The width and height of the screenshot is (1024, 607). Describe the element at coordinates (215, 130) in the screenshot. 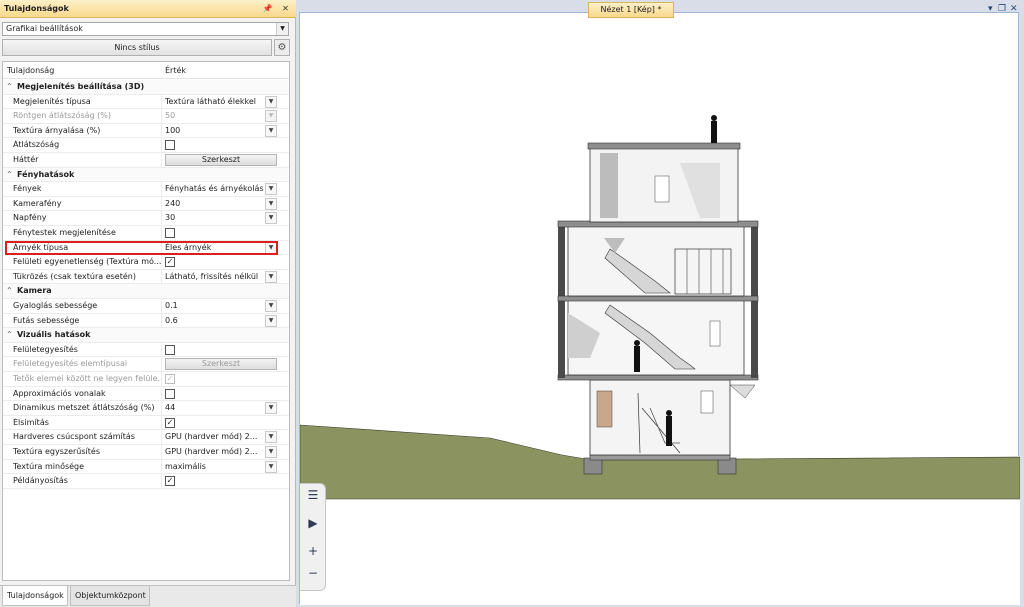

I see `property-value-select: 100` at that location.